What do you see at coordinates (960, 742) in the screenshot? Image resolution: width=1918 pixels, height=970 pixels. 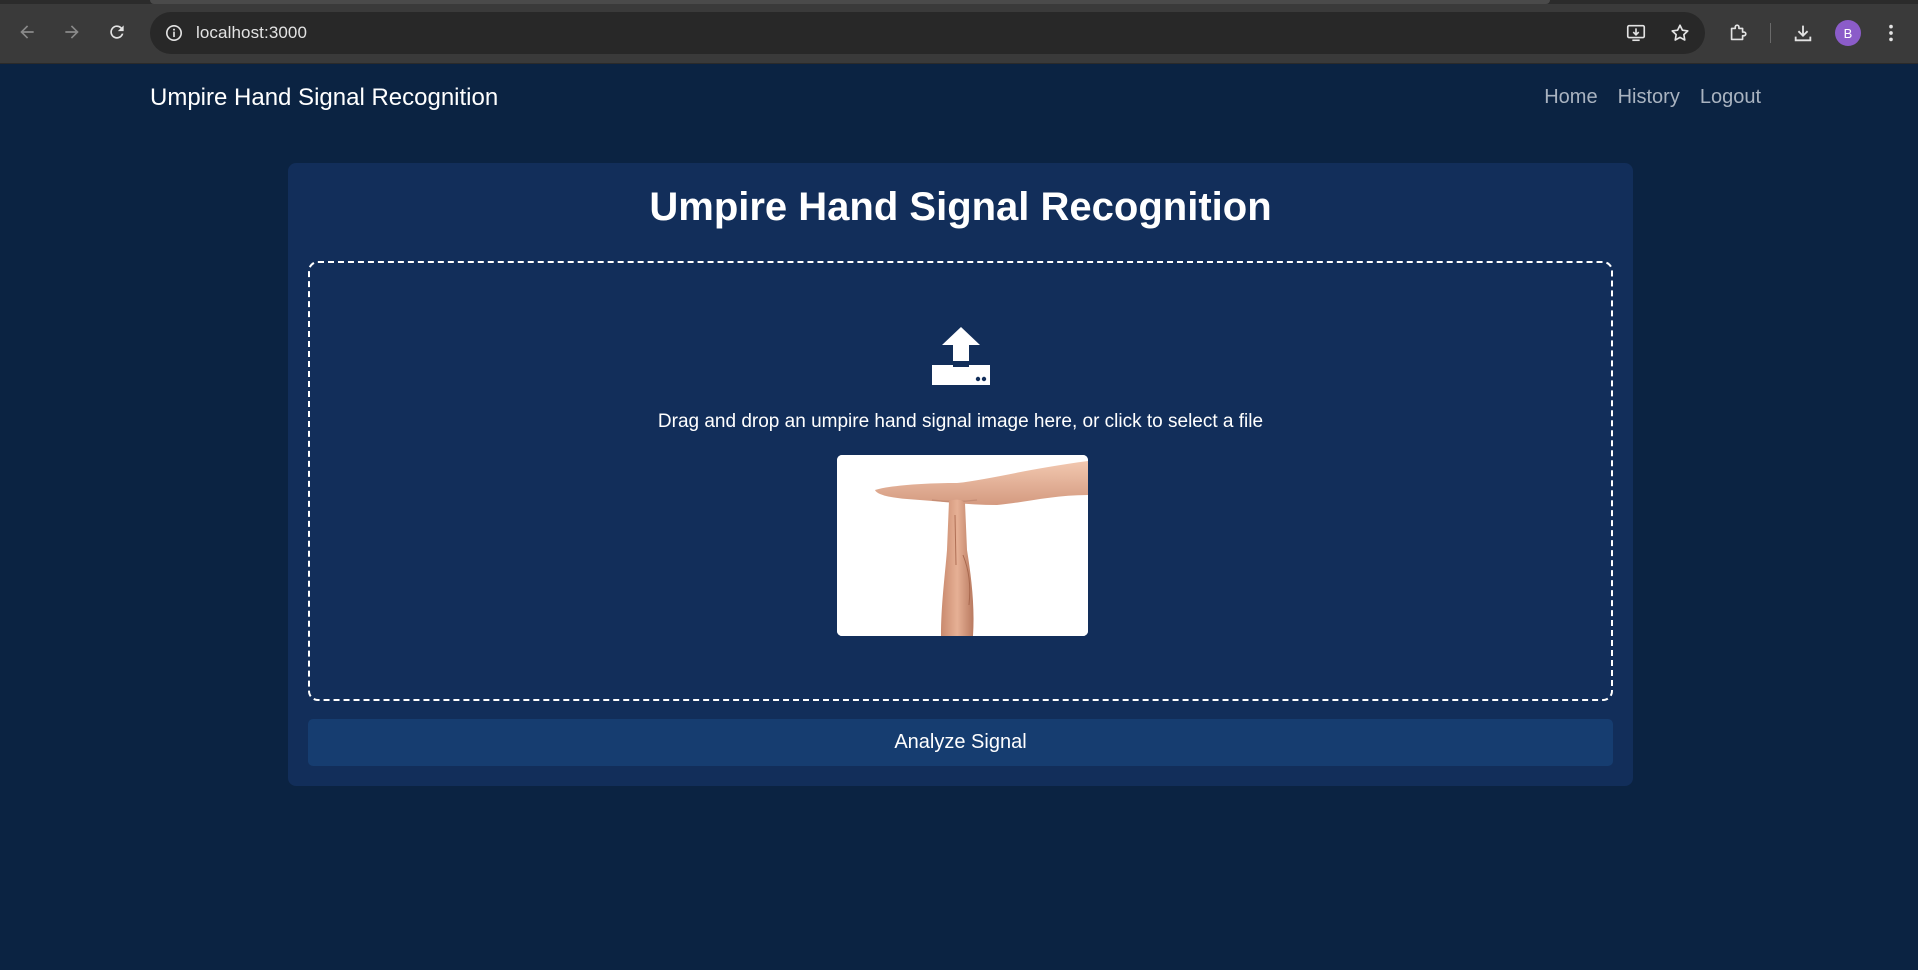 I see `analyze-signal-button: Analyze Signal` at bounding box center [960, 742].